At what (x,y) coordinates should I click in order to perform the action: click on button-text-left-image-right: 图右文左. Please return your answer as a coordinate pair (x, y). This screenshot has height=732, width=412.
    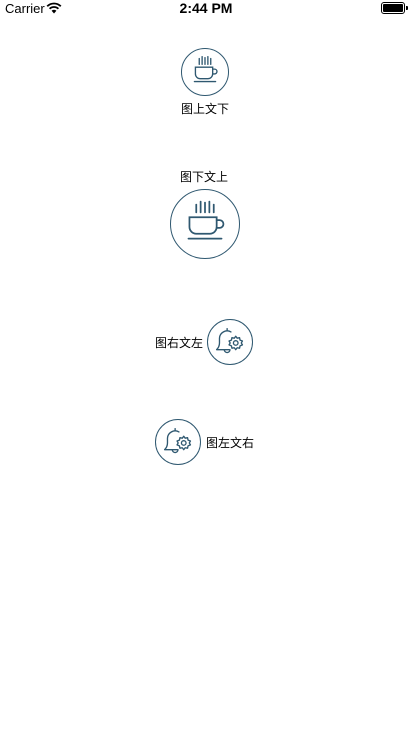
    Looking at the image, I should click on (204, 342).